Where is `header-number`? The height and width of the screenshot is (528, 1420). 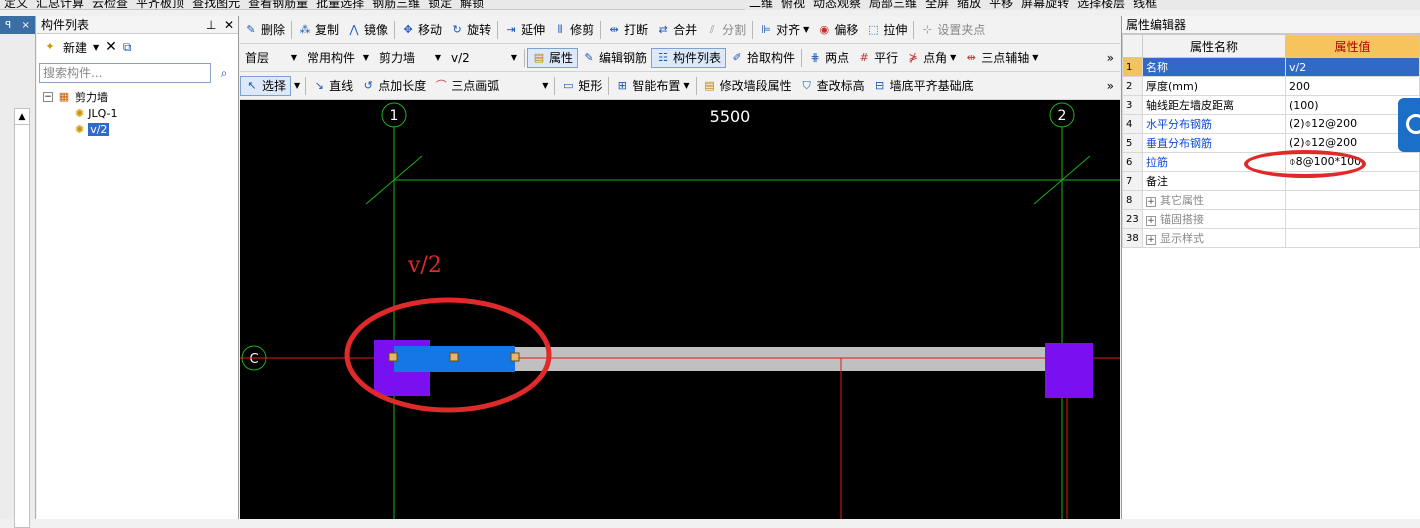
header-number is located at coordinates (1132, 46).